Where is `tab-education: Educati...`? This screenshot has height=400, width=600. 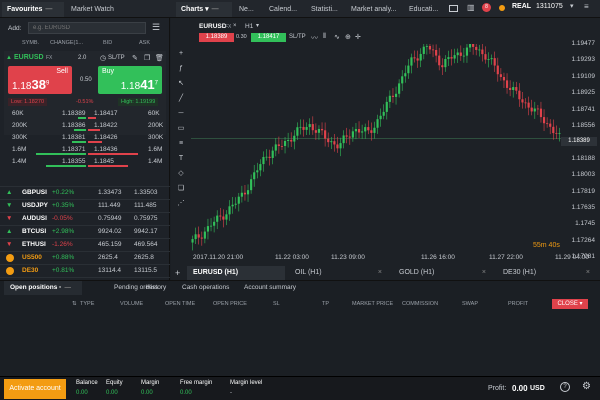
tab-education: Educati... is located at coordinates (424, 9).